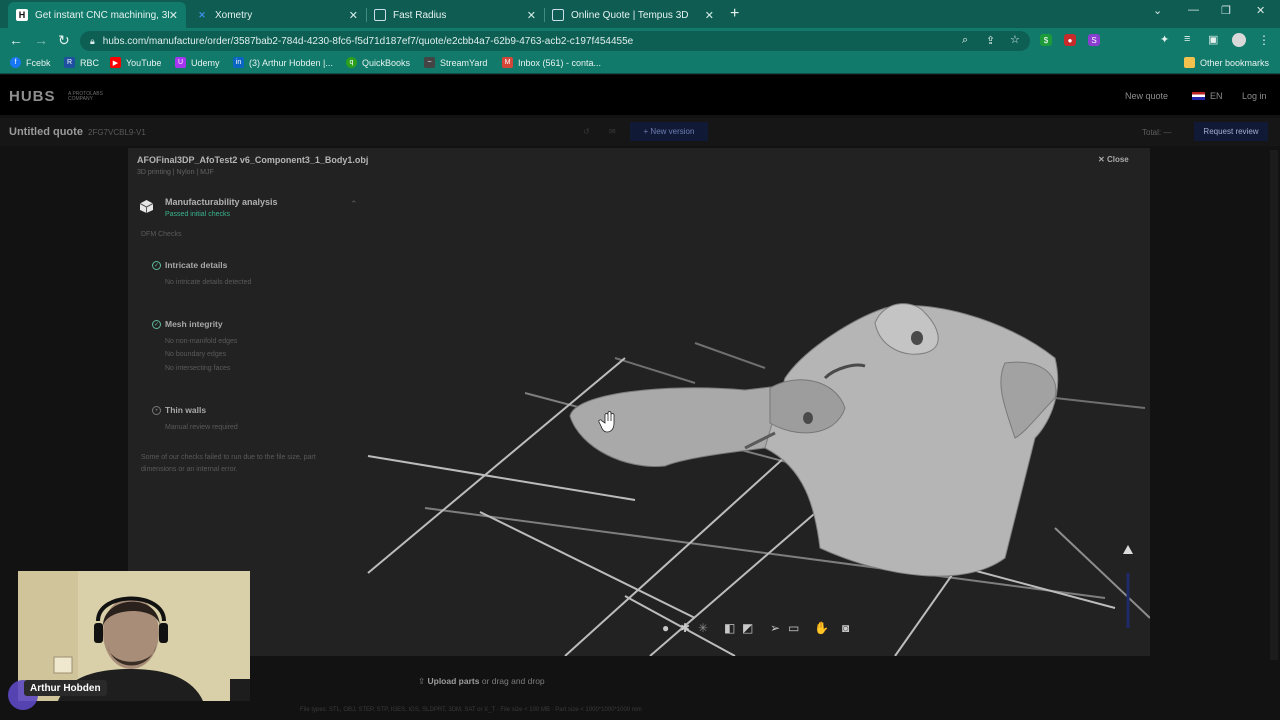 The image size is (1280, 720). Describe the element at coordinates (429, 62) in the screenshot. I see `streamyard-icon: ~` at that location.